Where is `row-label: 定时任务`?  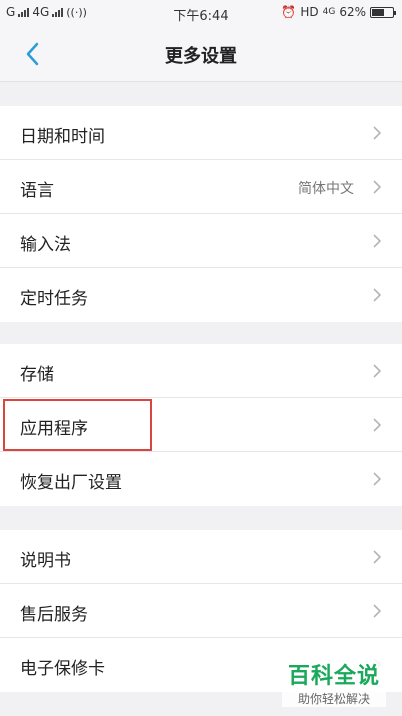 row-label: 定时任务 is located at coordinates (54, 299).